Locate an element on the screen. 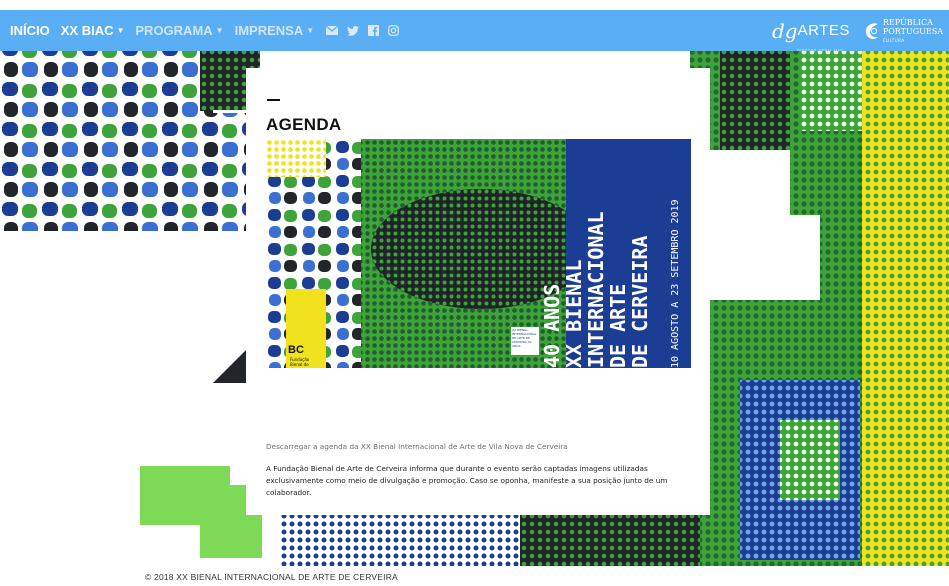  poster-title-line: DE ARTE is located at coordinates (618, 325).